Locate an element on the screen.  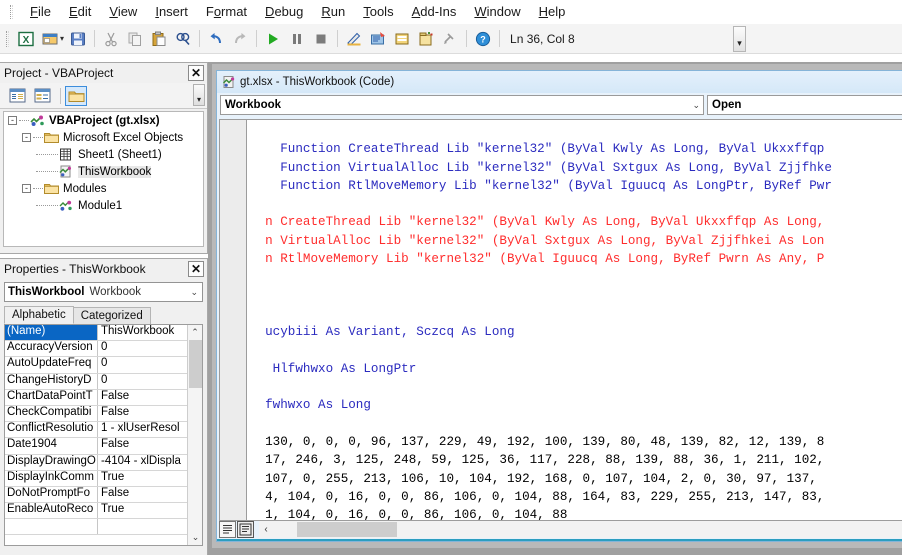
scroll-down-icon: ⌄ is located at coordinates (195, 537).